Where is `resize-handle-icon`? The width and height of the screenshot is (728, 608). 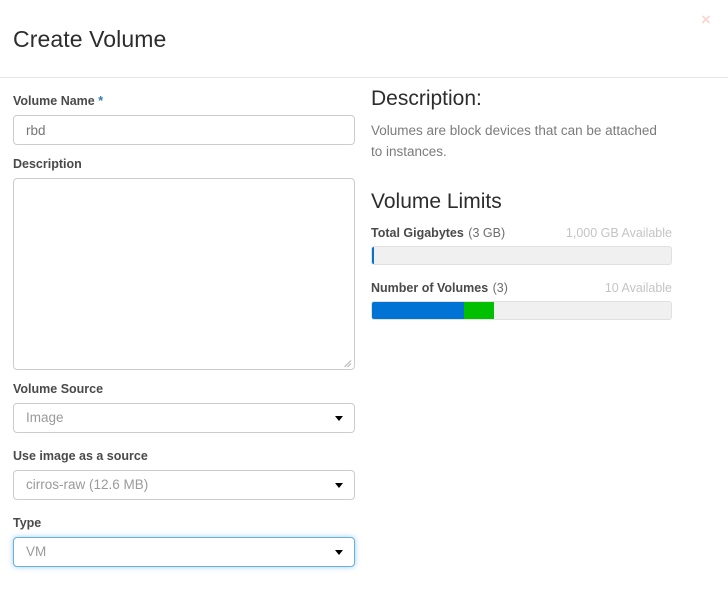 resize-handle-icon is located at coordinates (346, 361).